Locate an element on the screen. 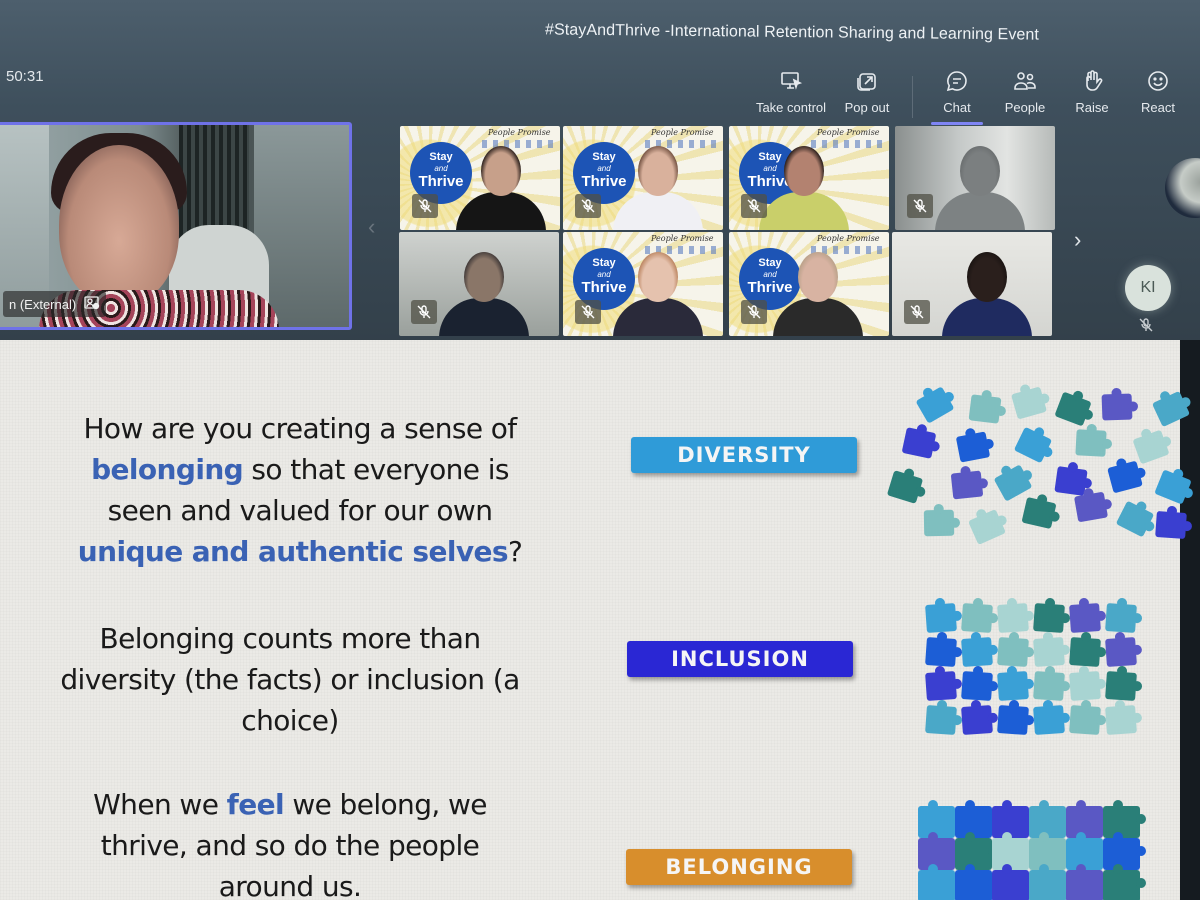  belonging-label: BELONGING is located at coordinates (739, 867).